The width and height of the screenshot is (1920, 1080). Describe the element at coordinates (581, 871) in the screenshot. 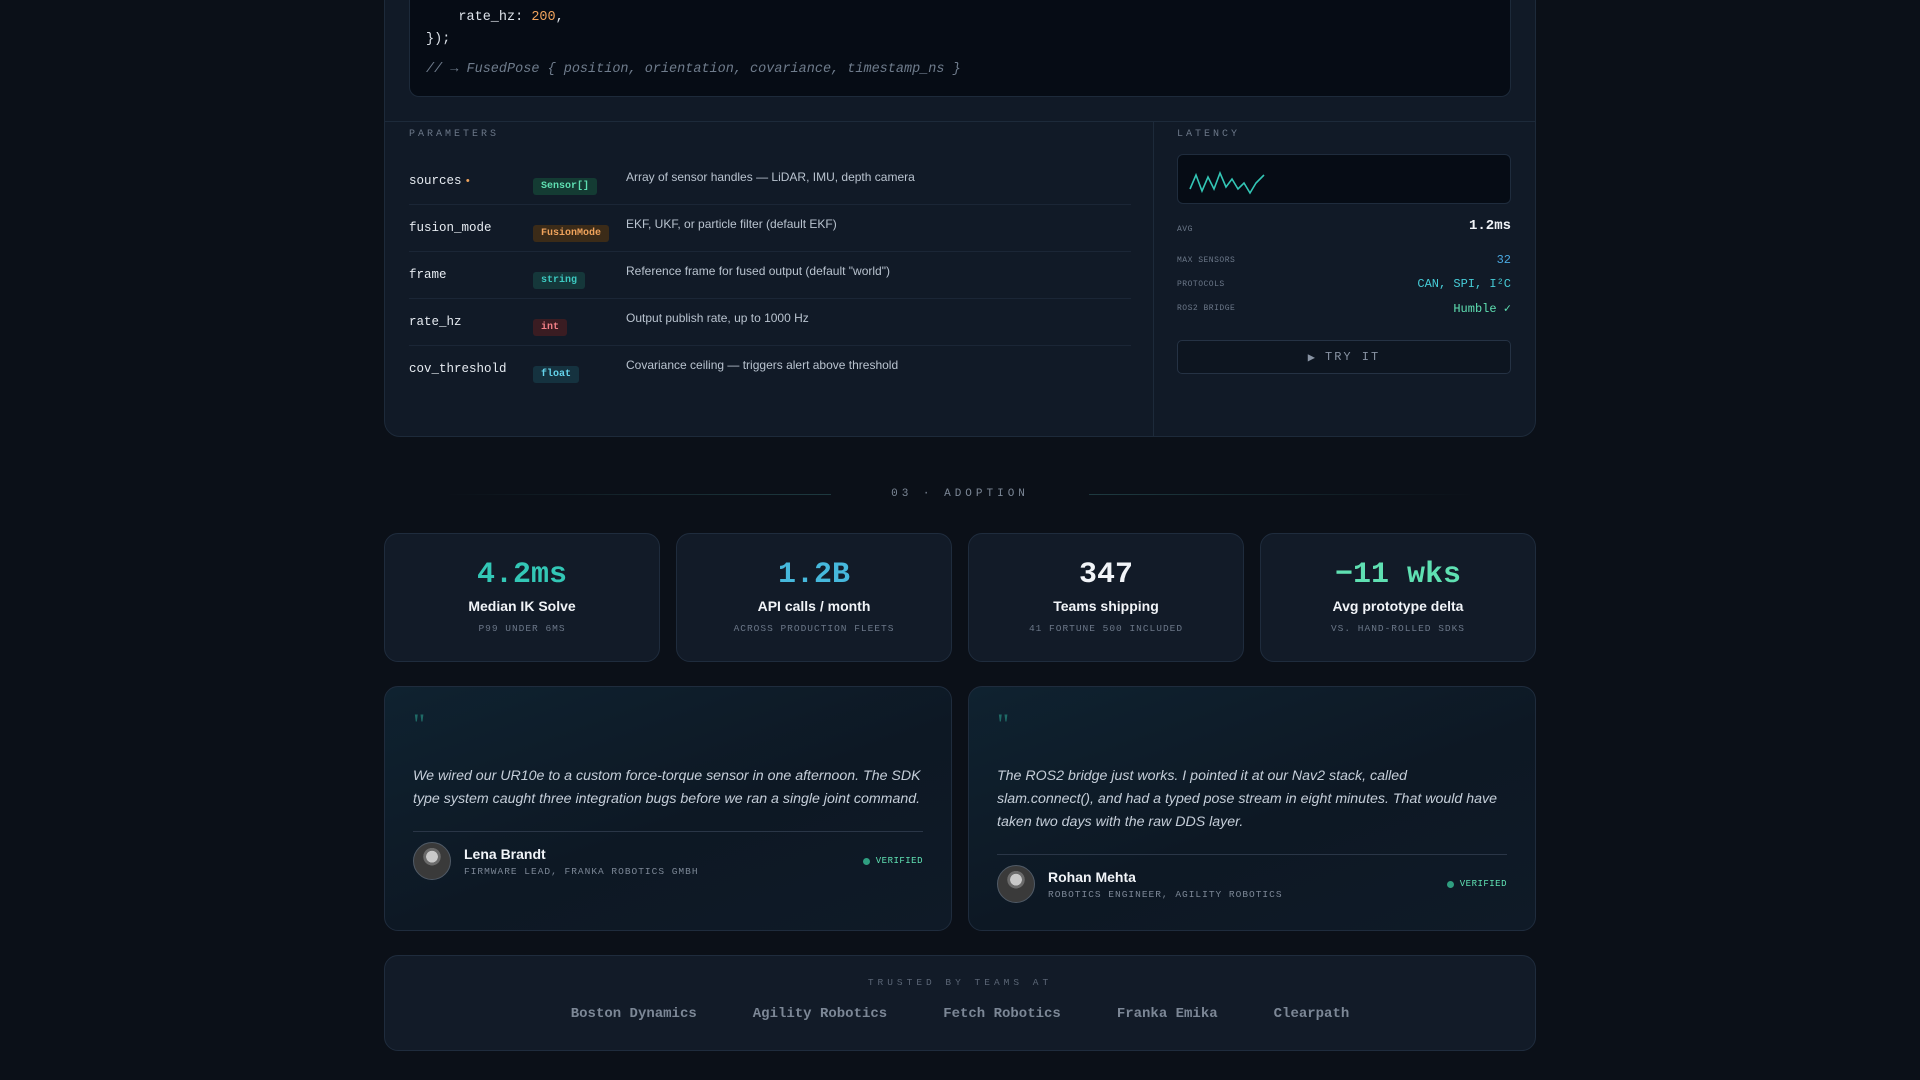

I see `author-role: FIRMWARE LEAD, FRANKA ROBOTICS GMBH` at that location.